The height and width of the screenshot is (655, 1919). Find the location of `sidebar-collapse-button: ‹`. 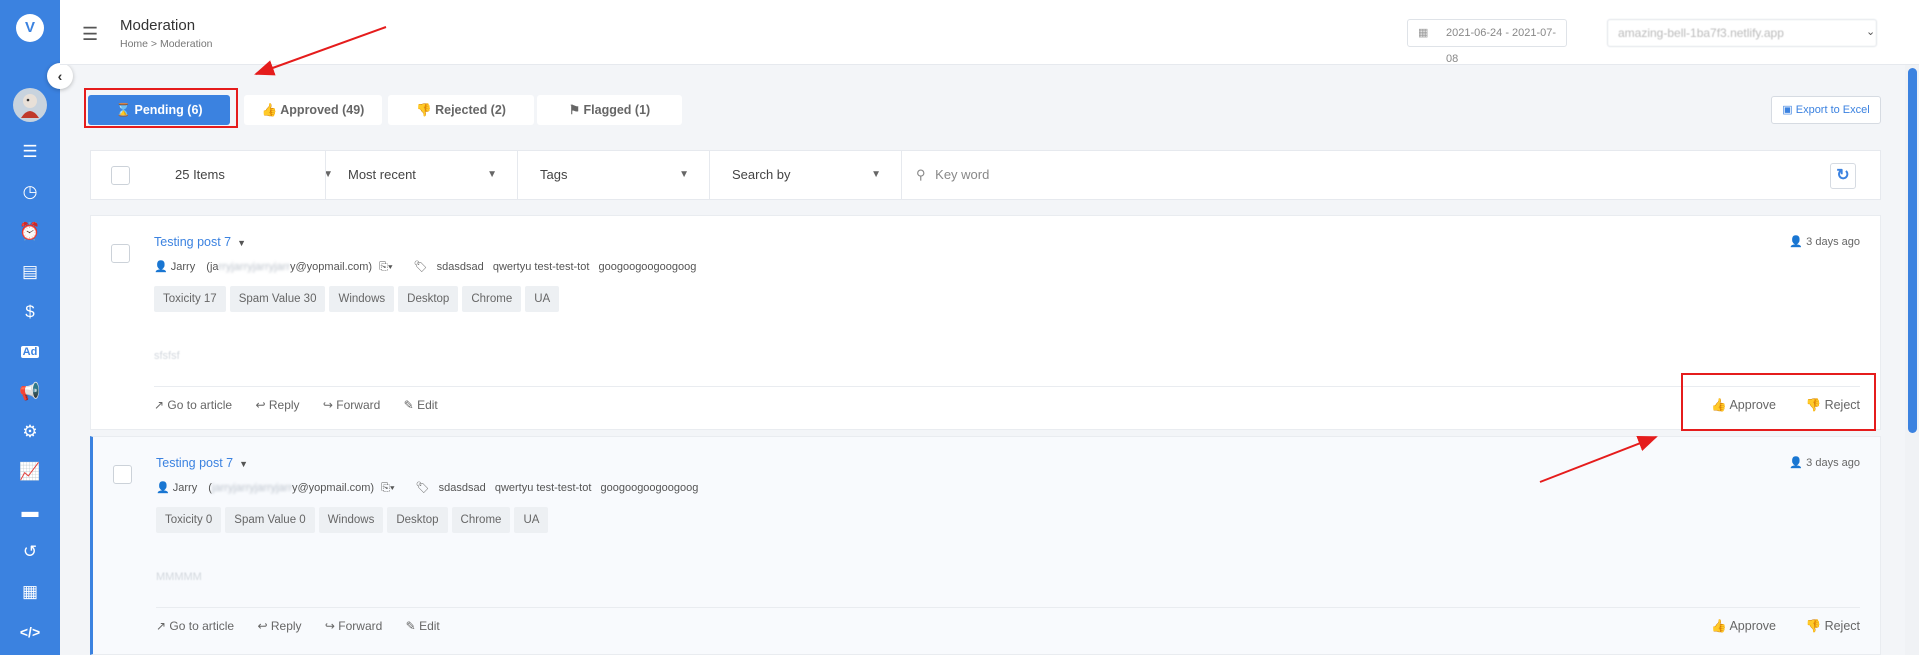

sidebar-collapse-button: ‹ is located at coordinates (60, 76).